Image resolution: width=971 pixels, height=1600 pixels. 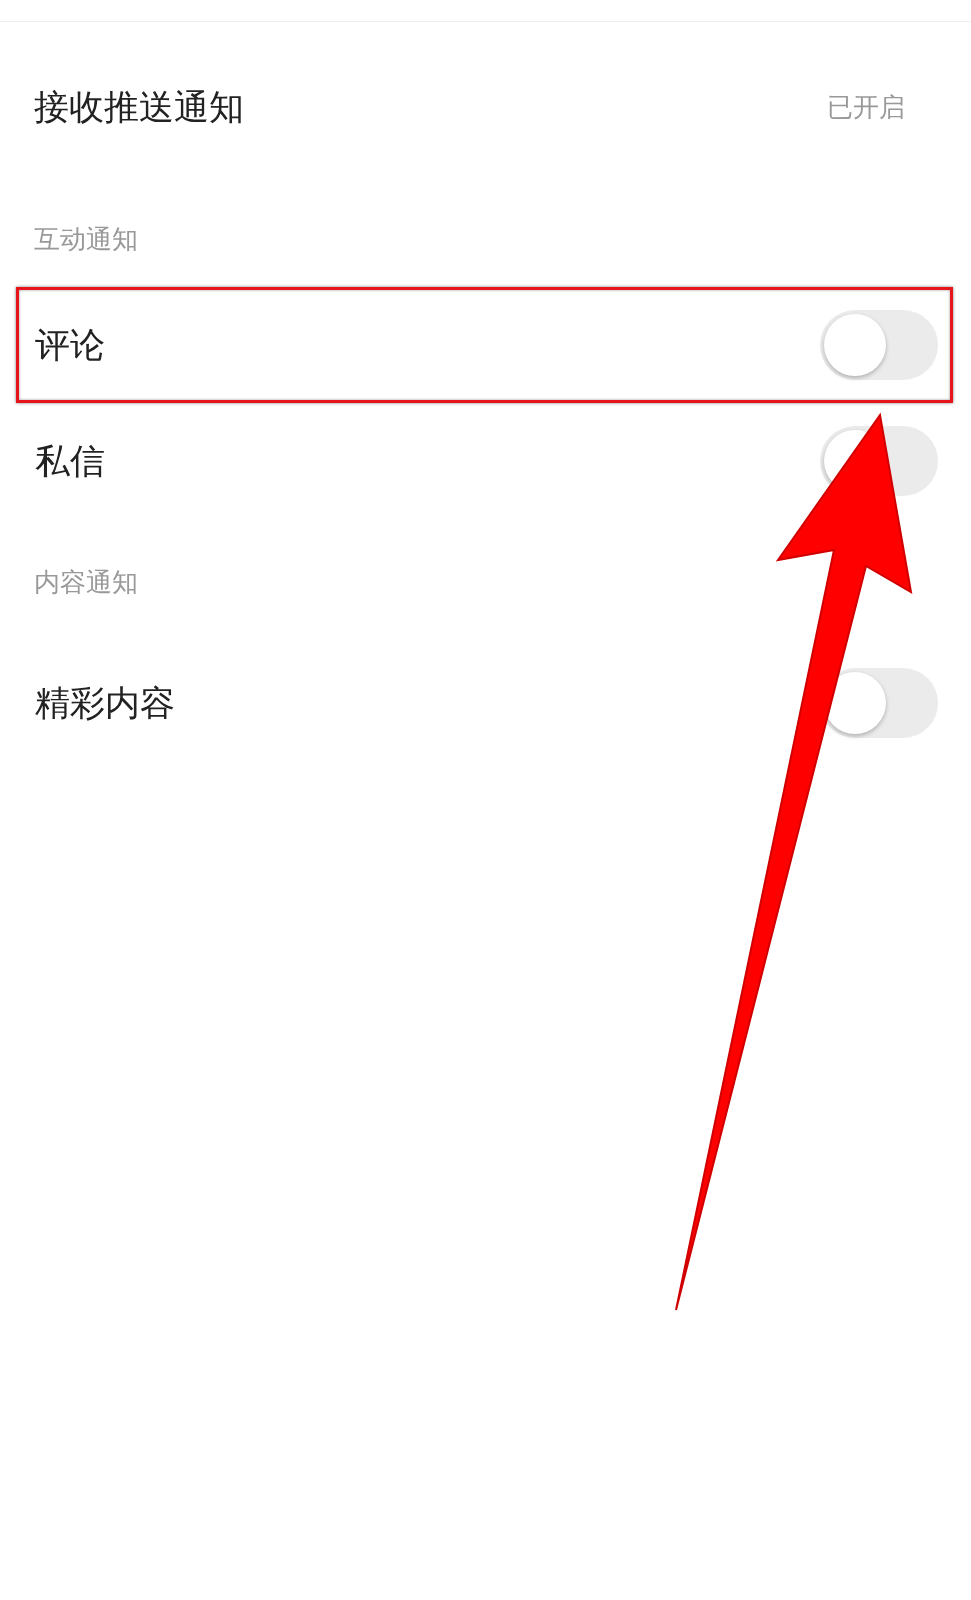 I want to click on section-title: 内容通知, so click(x=86, y=582).